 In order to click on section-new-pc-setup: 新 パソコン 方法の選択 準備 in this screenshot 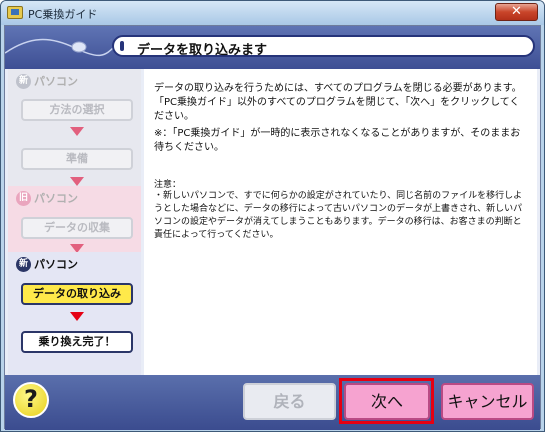, I will do `click(74, 127)`.